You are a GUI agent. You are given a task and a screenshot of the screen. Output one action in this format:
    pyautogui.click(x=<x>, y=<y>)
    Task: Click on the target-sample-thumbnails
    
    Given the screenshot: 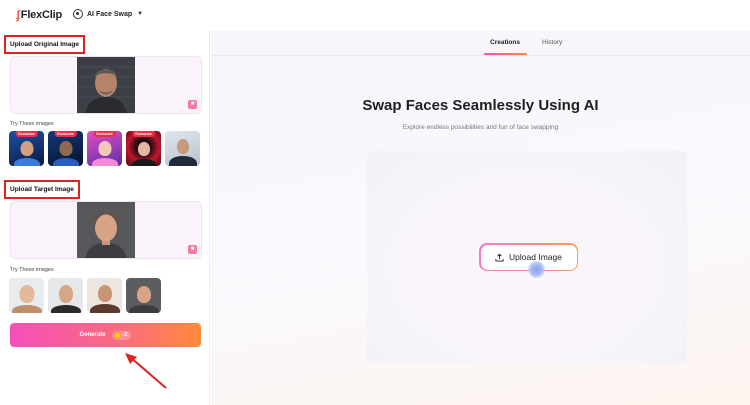 What is the action you would take?
    pyautogui.click(x=85, y=295)
    